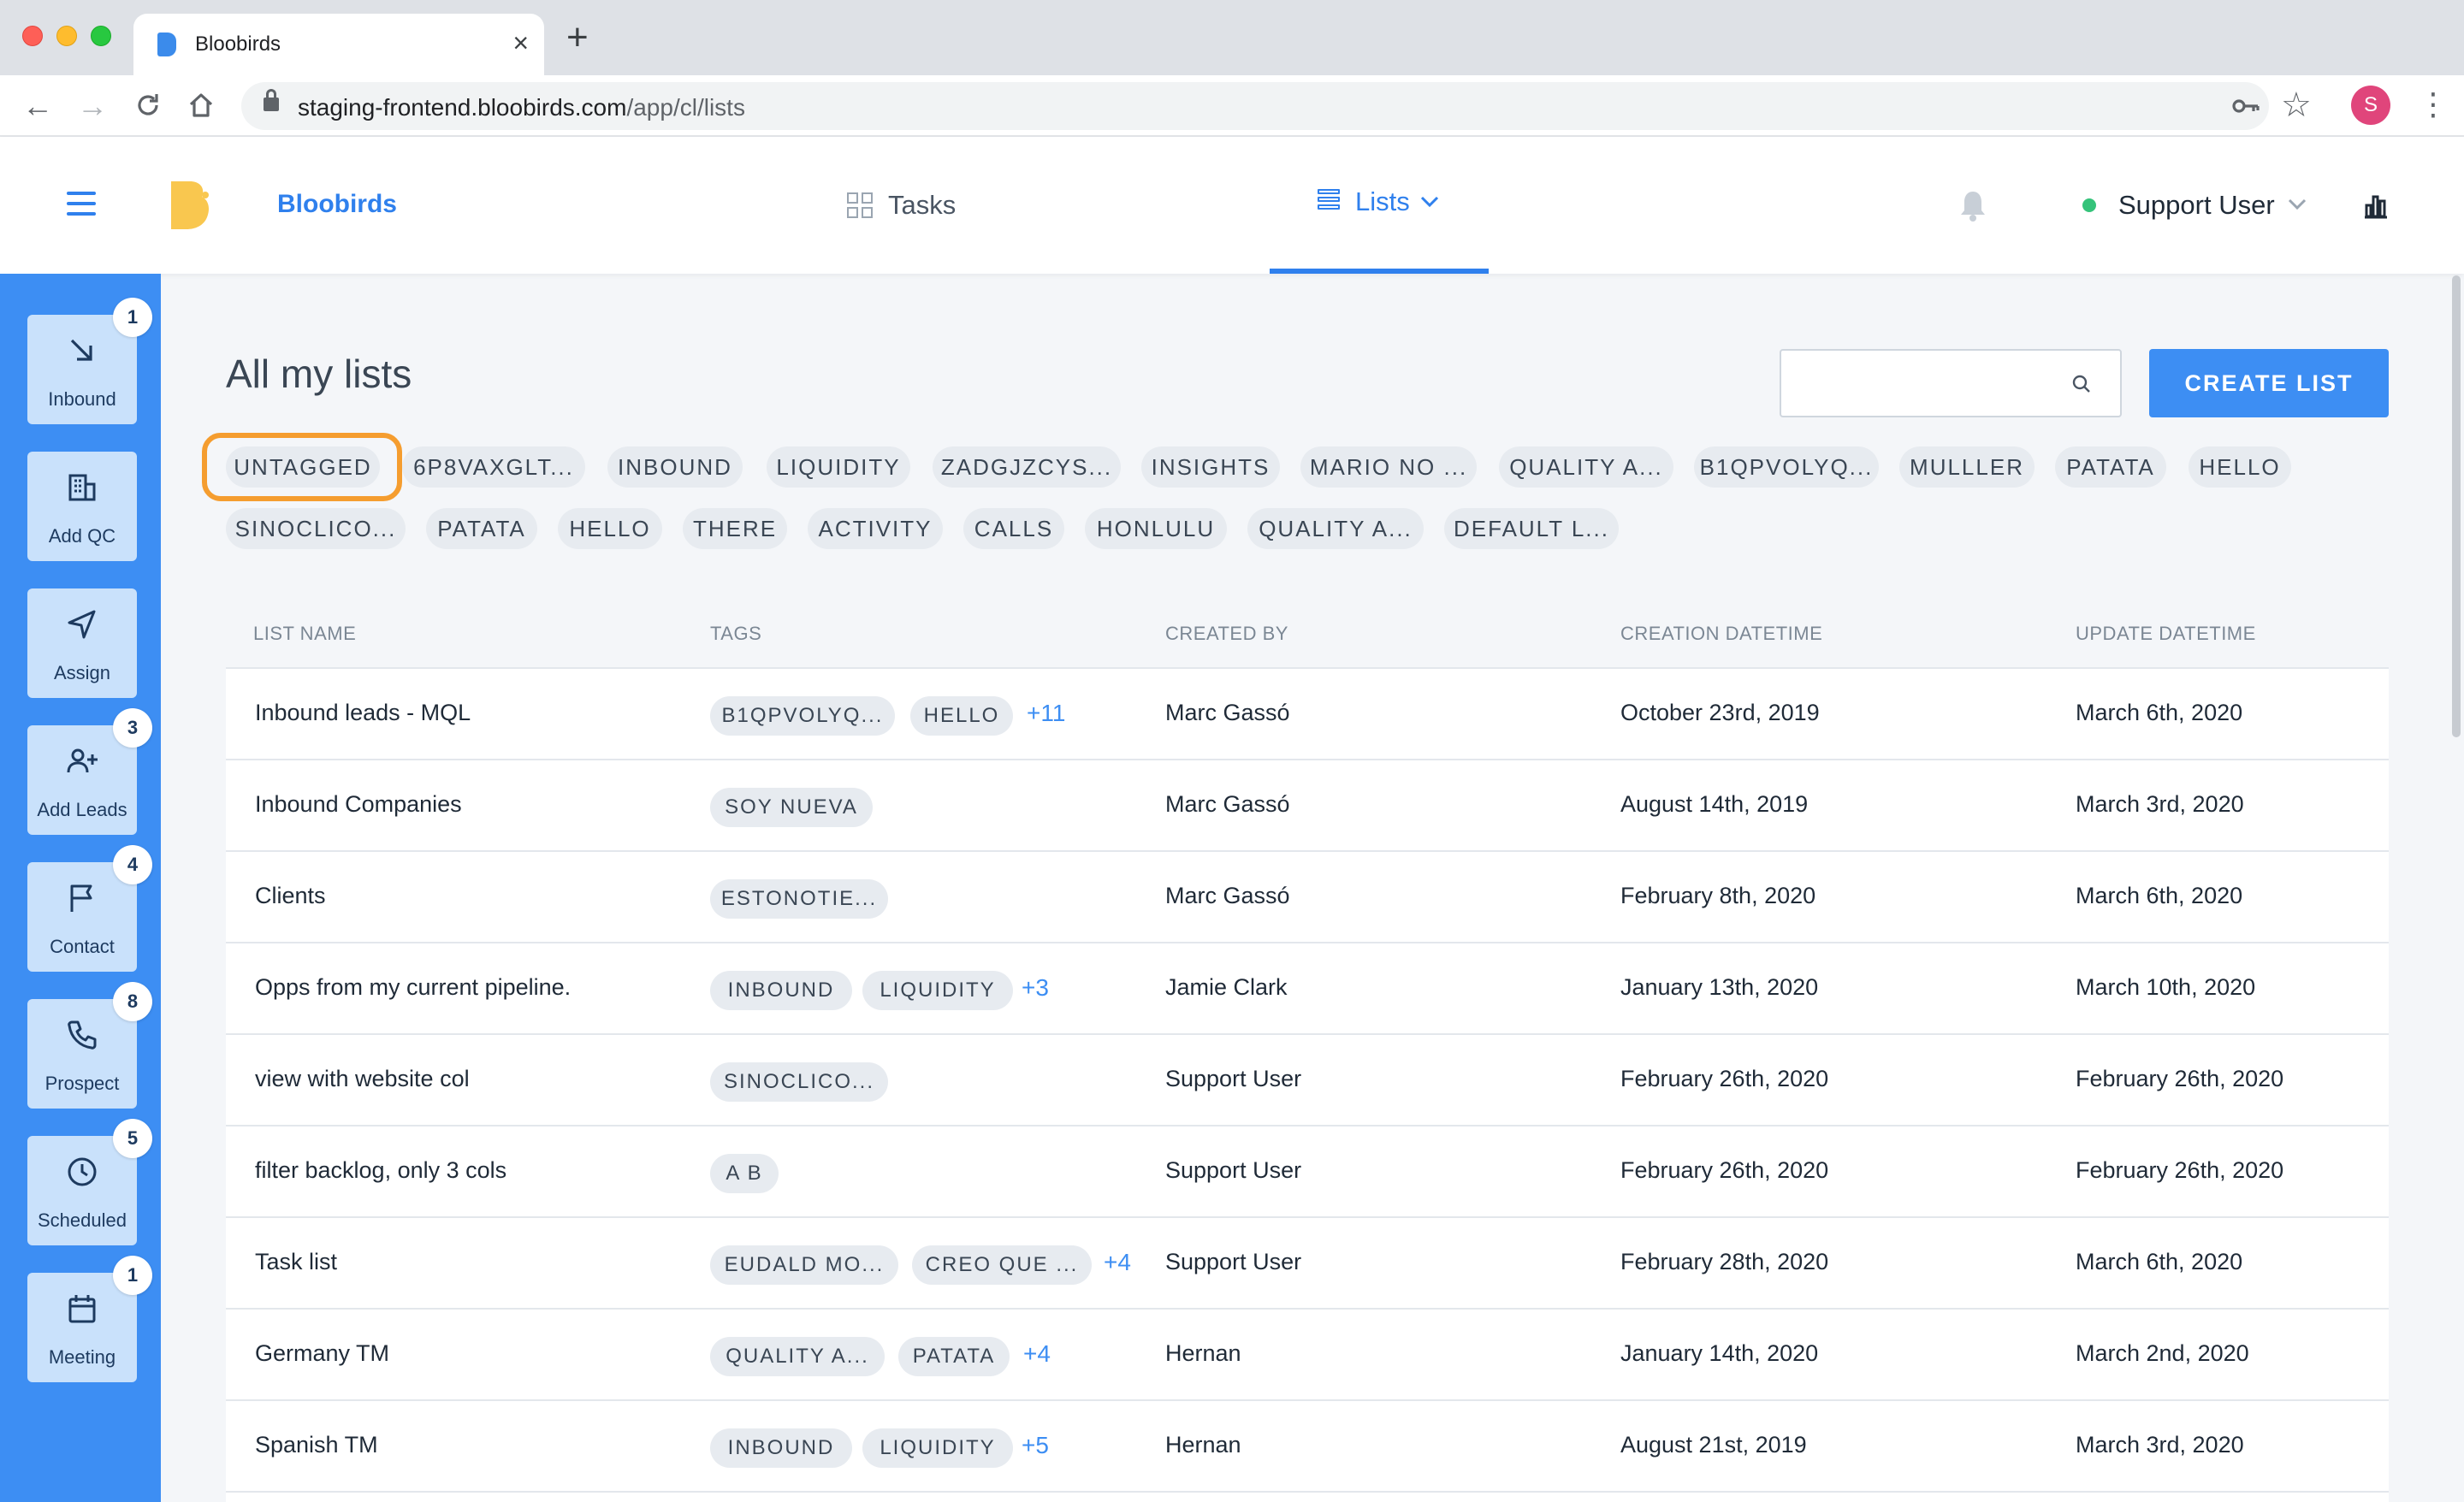 The image size is (2464, 1502). Describe the element at coordinates (89, 1319) in the screenshot. I see `sidebar-item-meeting: Meeting 1` at that location.